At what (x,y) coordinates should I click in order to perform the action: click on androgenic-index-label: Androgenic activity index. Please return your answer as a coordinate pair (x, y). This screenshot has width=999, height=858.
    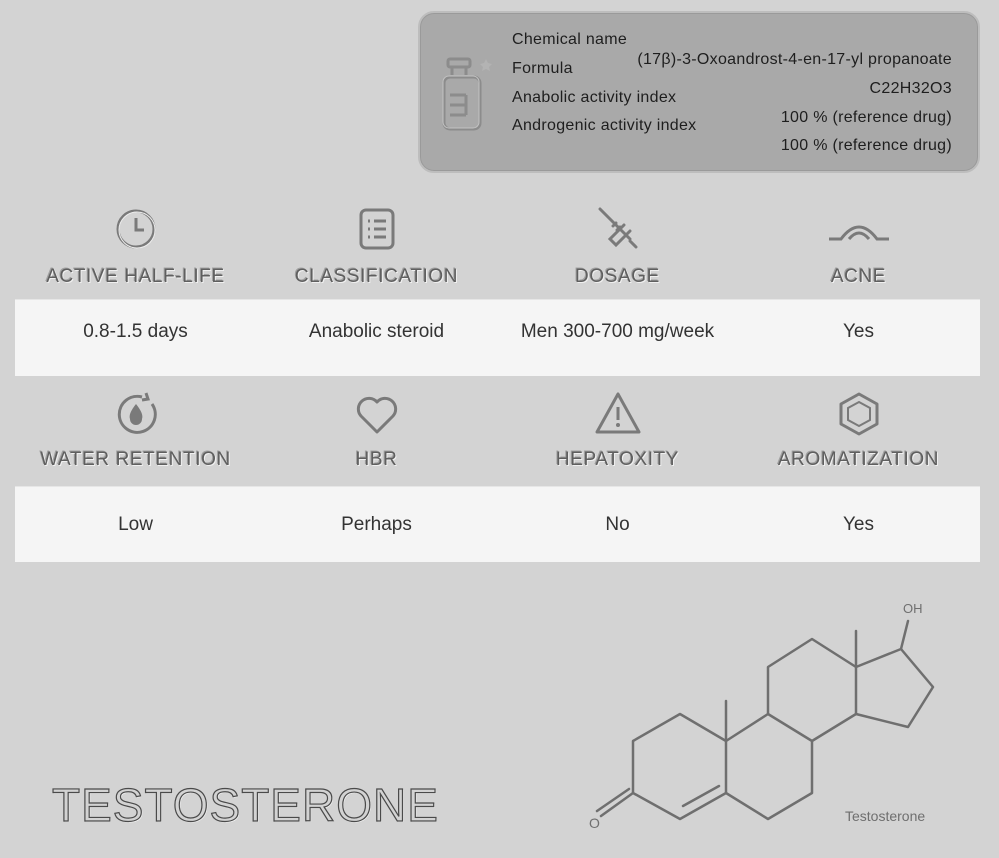
    Looking at the image, I should click on (604, 125).